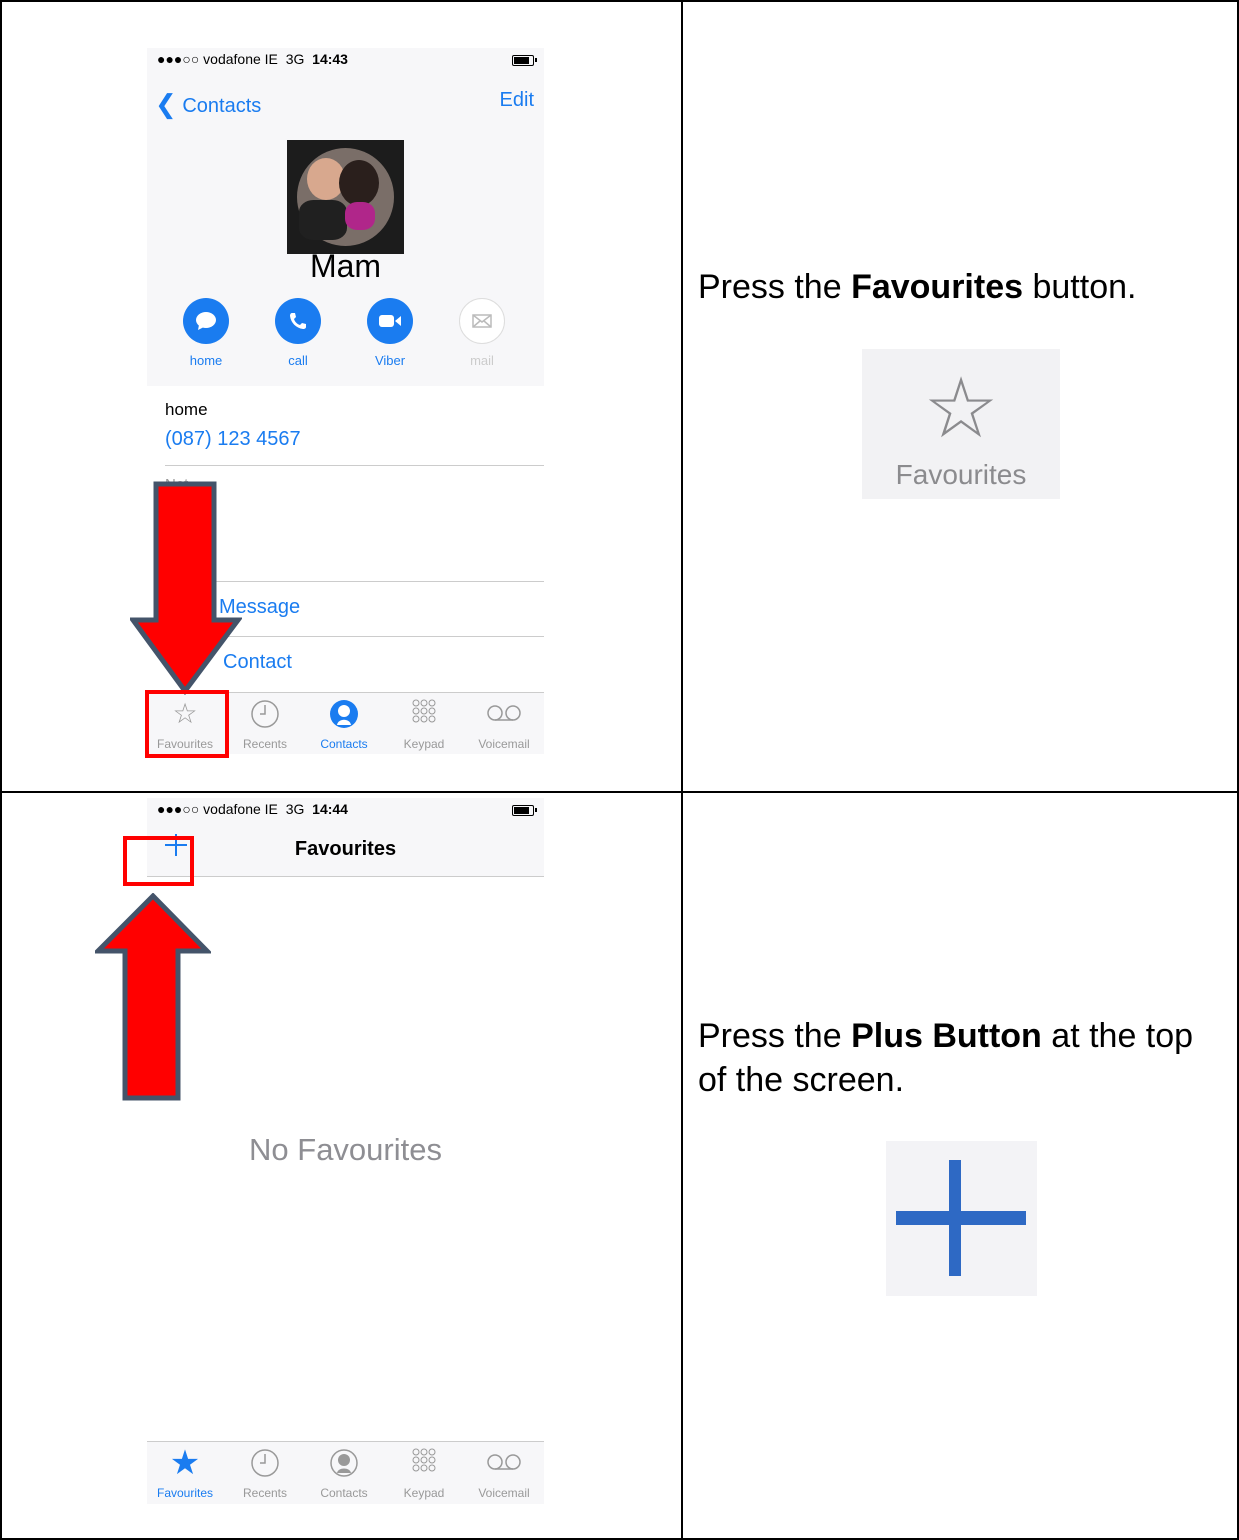  I want to click on phone-number: (087) 123 4567, so click(233, 439).